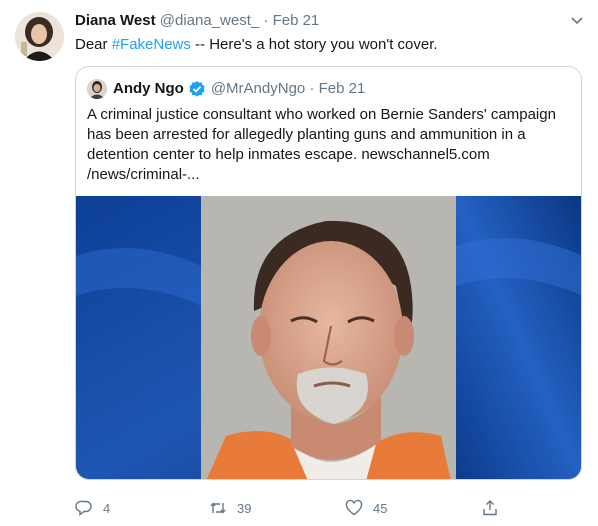  What do you see at coordinates (209, 20) in the screenshot?
I see `author-handle: @diana_west_` at bounding box center [209, 20].